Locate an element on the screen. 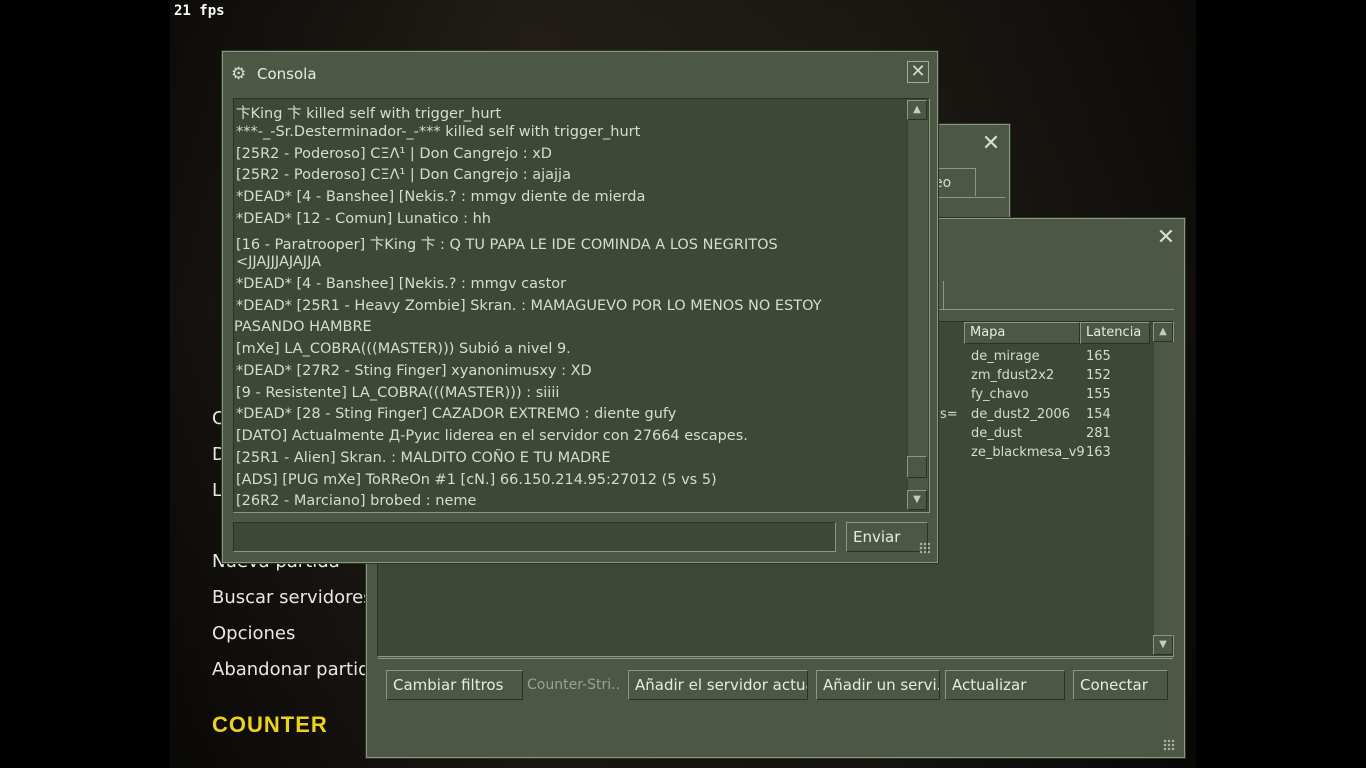  console-line: <JJAJJJAJAJJA is located at coordinates (279, 262).